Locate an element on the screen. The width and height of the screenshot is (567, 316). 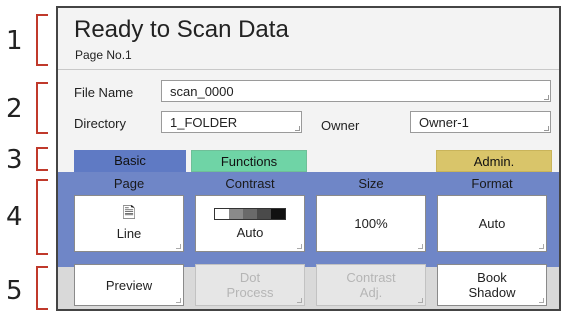
contrast-adj-button: Contrast Adj. is located at coordinates (371, 285).